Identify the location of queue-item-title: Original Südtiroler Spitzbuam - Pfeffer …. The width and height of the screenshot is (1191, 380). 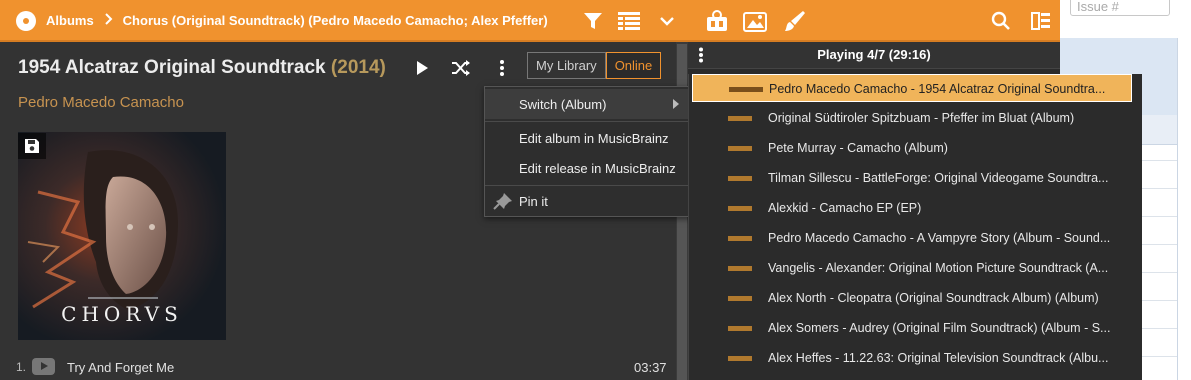
(921, 118).